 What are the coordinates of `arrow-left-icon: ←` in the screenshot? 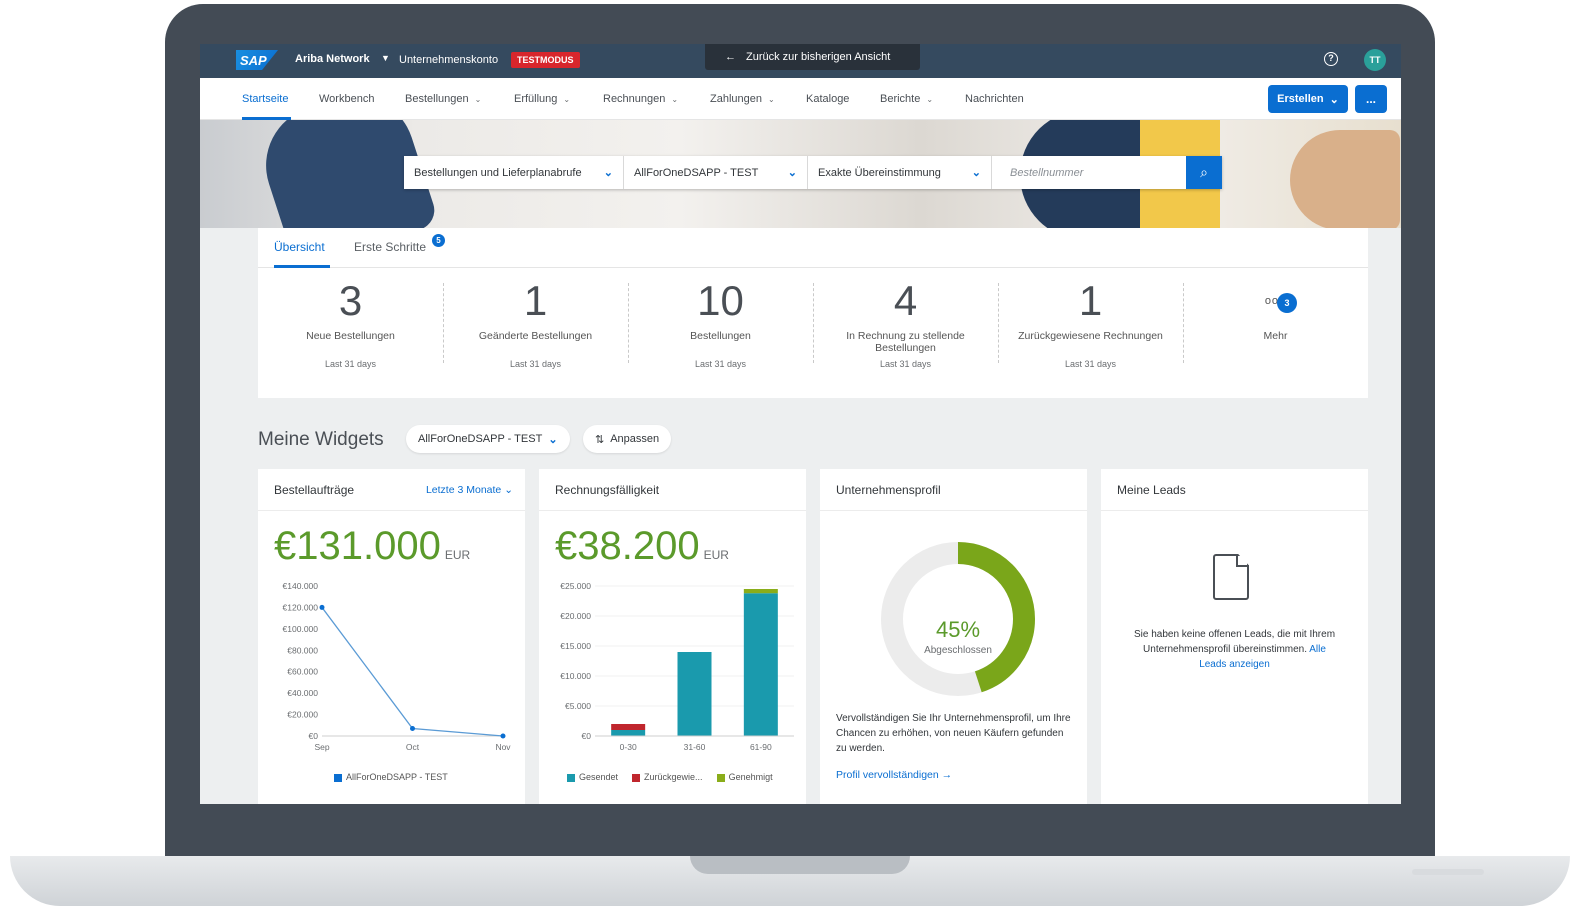 It's located at (730, 57).